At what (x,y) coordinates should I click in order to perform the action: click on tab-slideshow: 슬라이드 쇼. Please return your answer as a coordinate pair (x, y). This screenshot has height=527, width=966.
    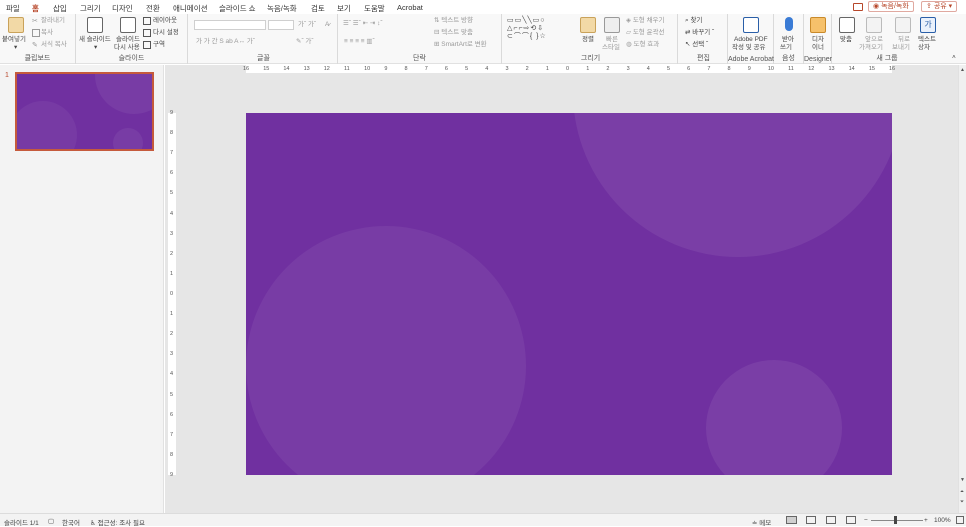
    Looking at the image, I should click on (237, 8).